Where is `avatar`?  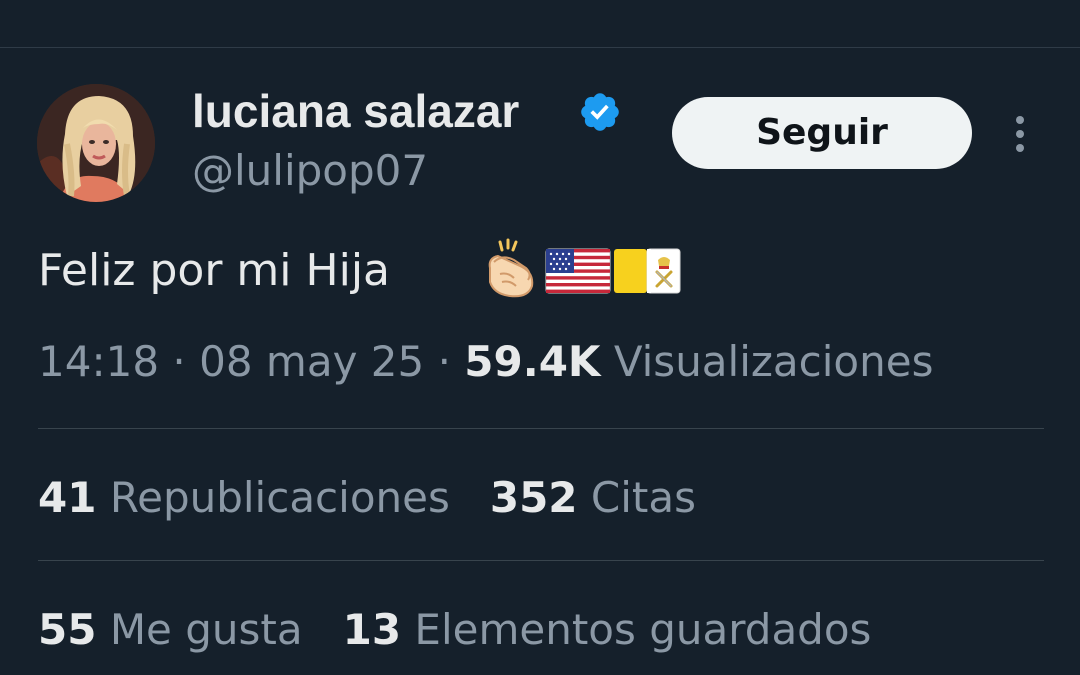 avatar is located at coordinates (96, 143).